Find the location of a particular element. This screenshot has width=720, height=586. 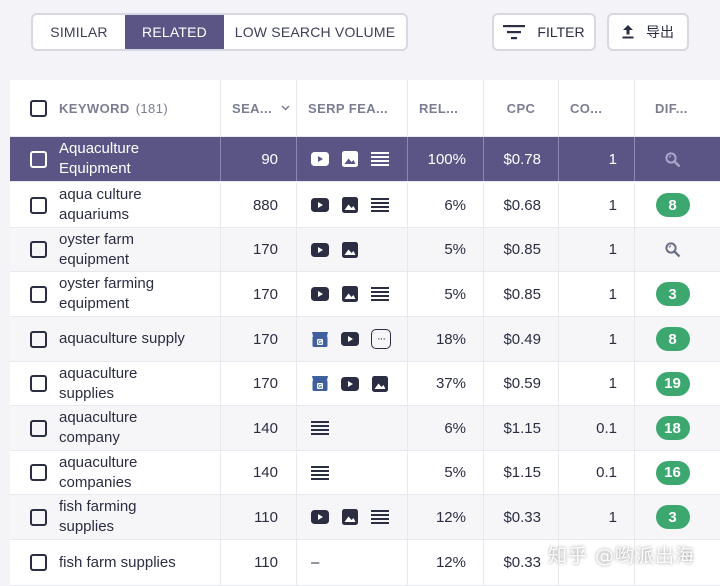

table-row: aquaculture supply 170 G ··· 18% $0.49 1 8 is located at coordinates (365, 339).